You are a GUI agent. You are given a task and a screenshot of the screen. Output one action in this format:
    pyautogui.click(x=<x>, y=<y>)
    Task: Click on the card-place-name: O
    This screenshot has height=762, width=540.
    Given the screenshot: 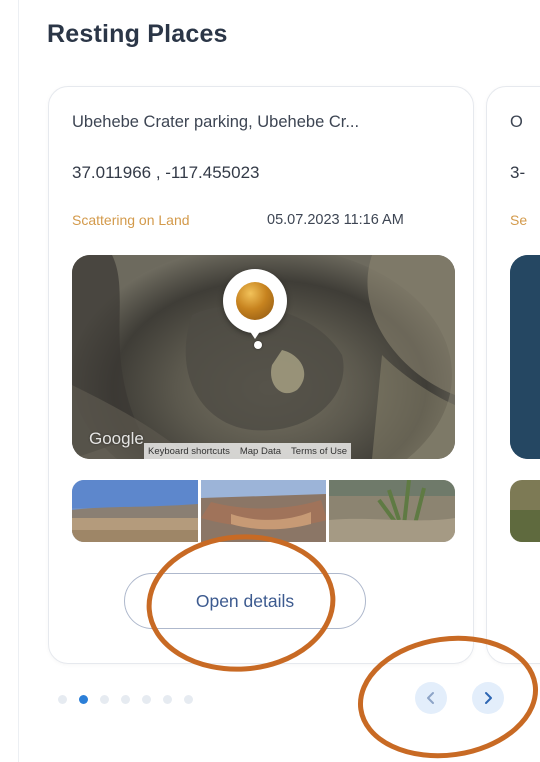 What is the action you would take?
    pyautogui.click(x=516, y=122)
    